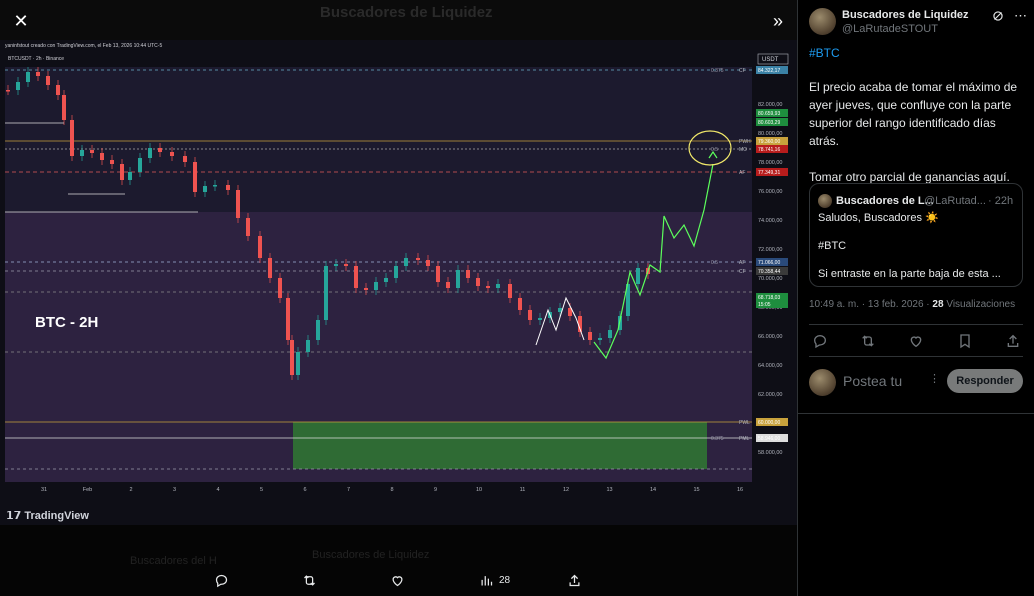 This screenshot has height=596, width=1034. I want to click on author-name: Buscadores de Liquidez, so click(905, 15).